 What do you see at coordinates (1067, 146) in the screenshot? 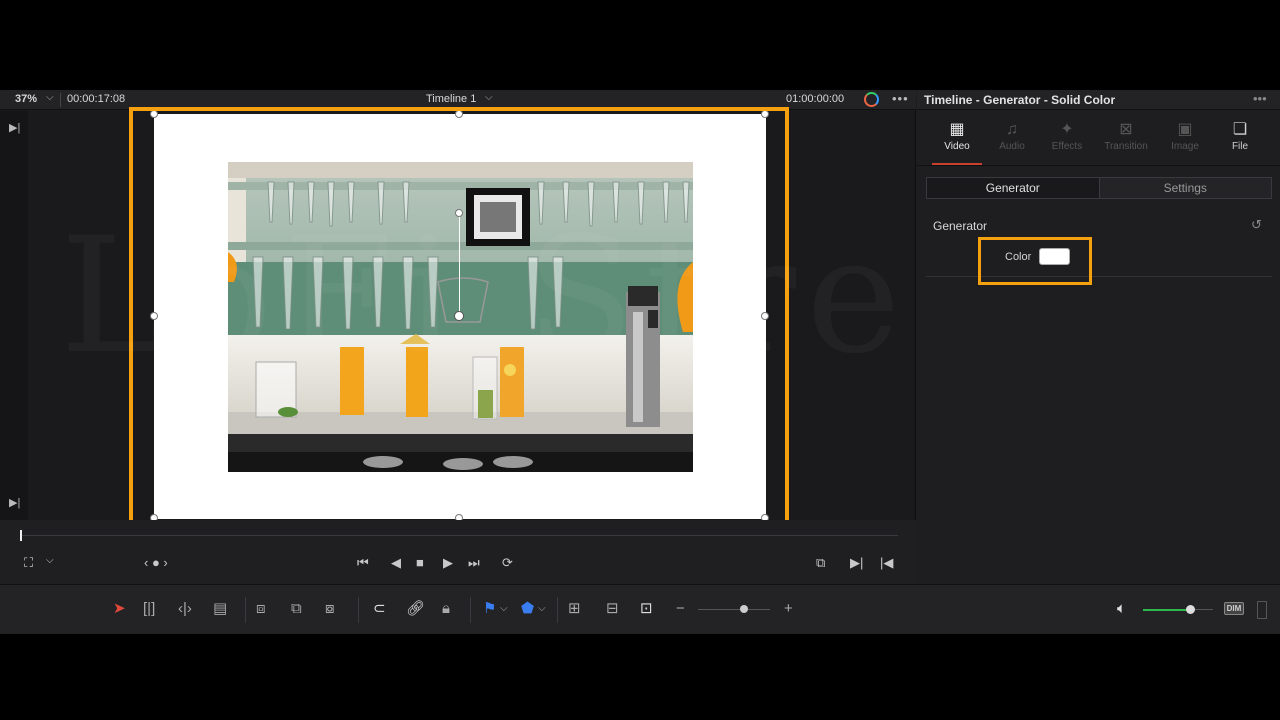
I see `tab-effects-label: Effects` at bounding box center [1067, 146].